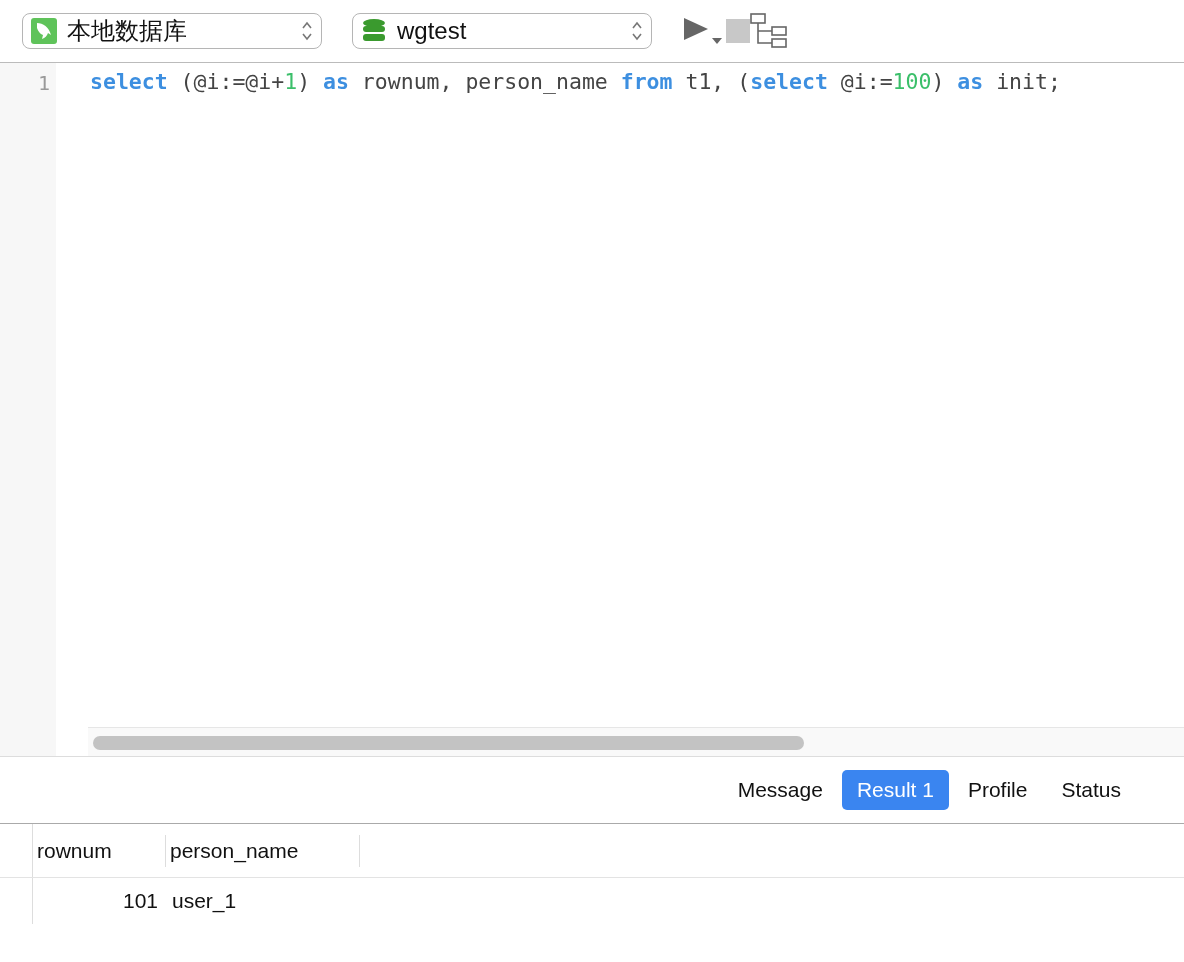 The image size is (1184, 962). I want to click on table-cell-text: 101, so click(140, 901).